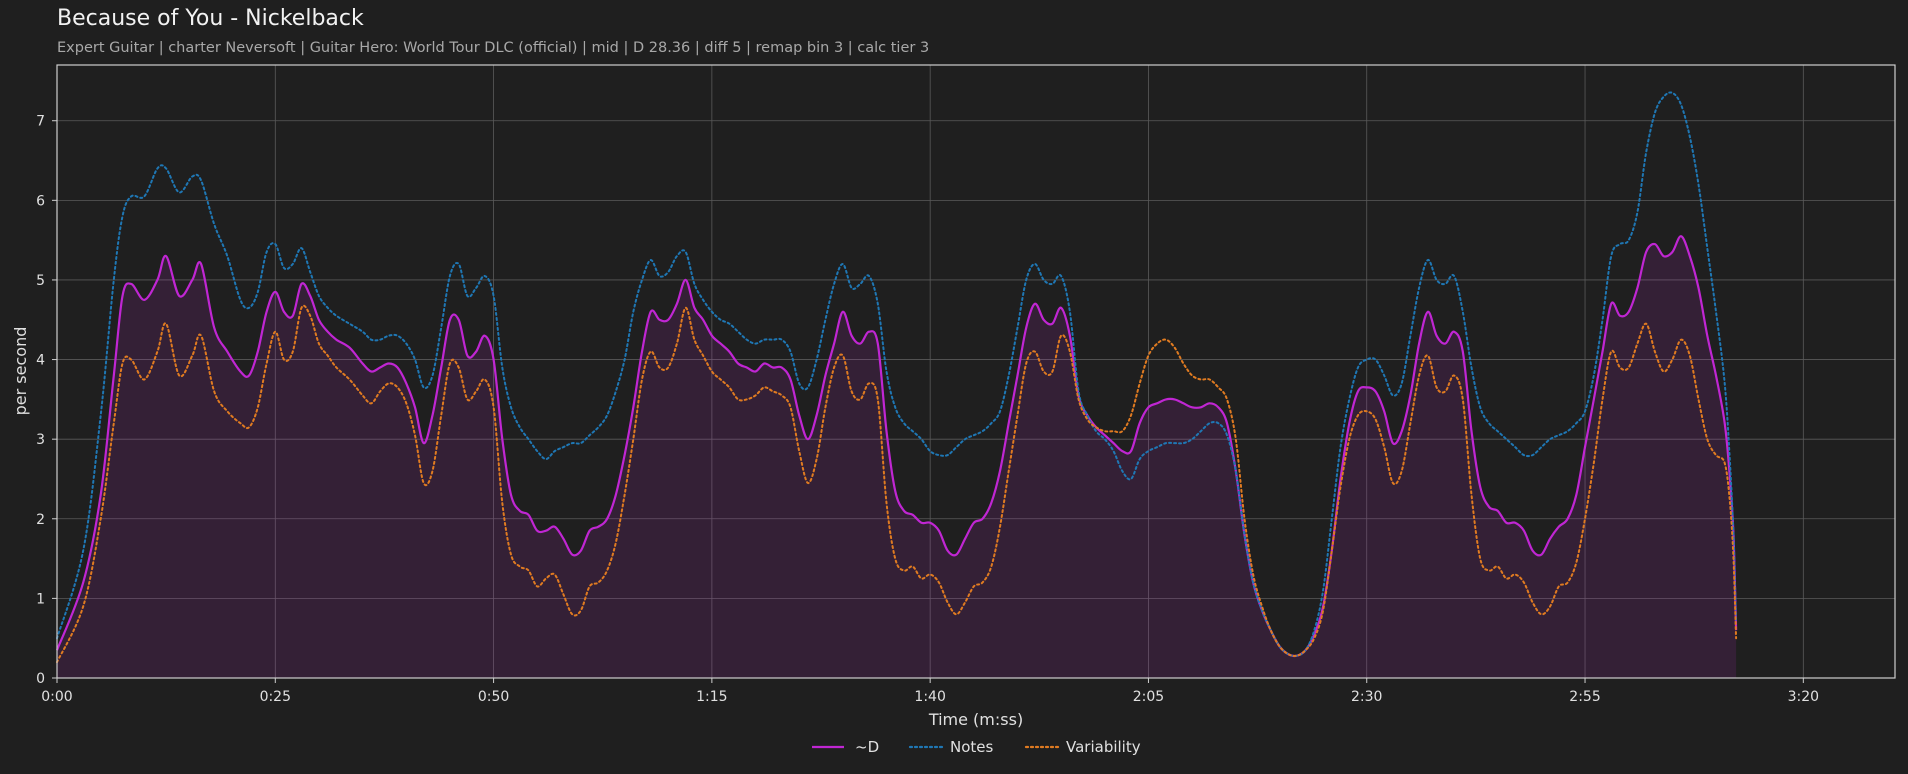 The height and width of the screenshot is (774, 1908). What do you see at coordinates (275, 697) in the screenshot?
I see `x-tick-label: 0:25` at bounding box center [275, 697].